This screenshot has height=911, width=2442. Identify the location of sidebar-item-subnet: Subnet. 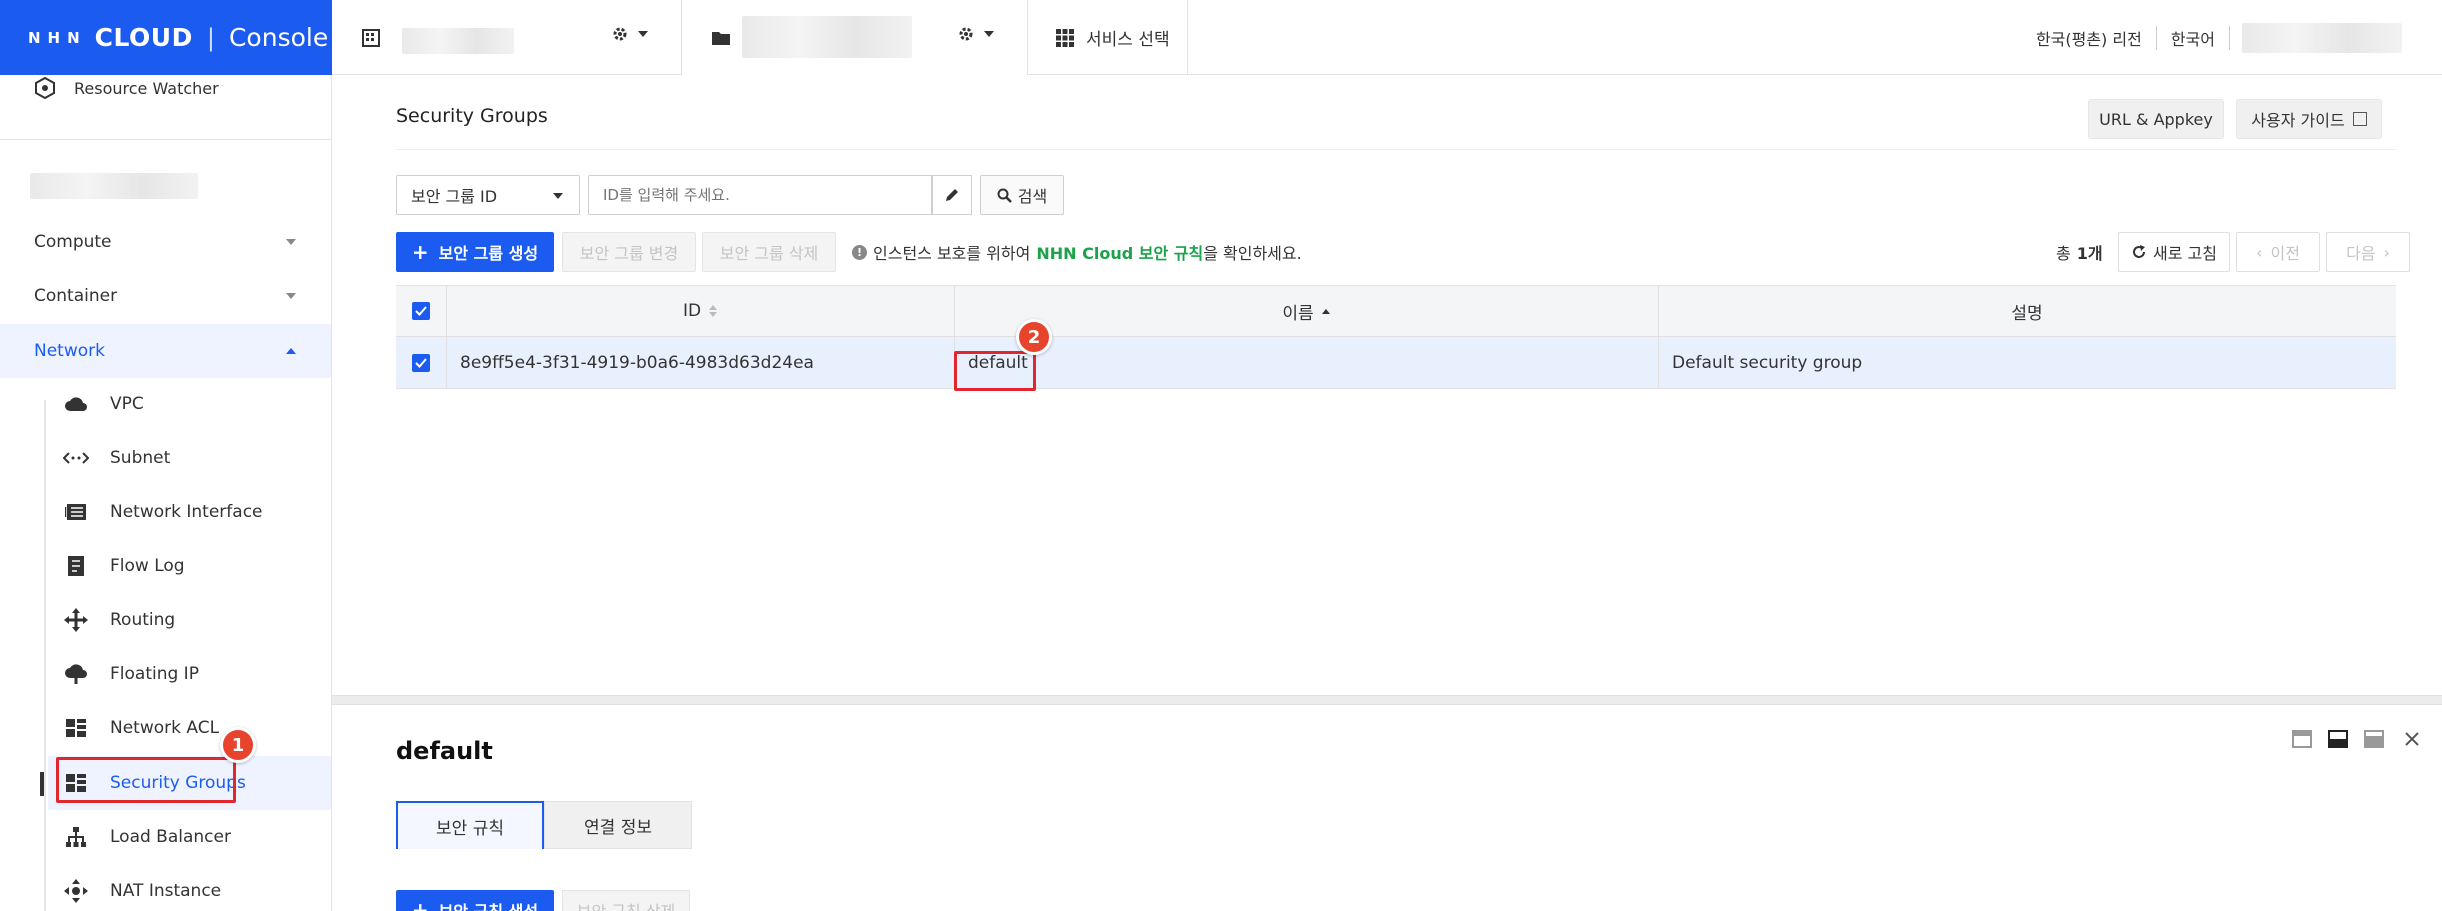
(189, 458).